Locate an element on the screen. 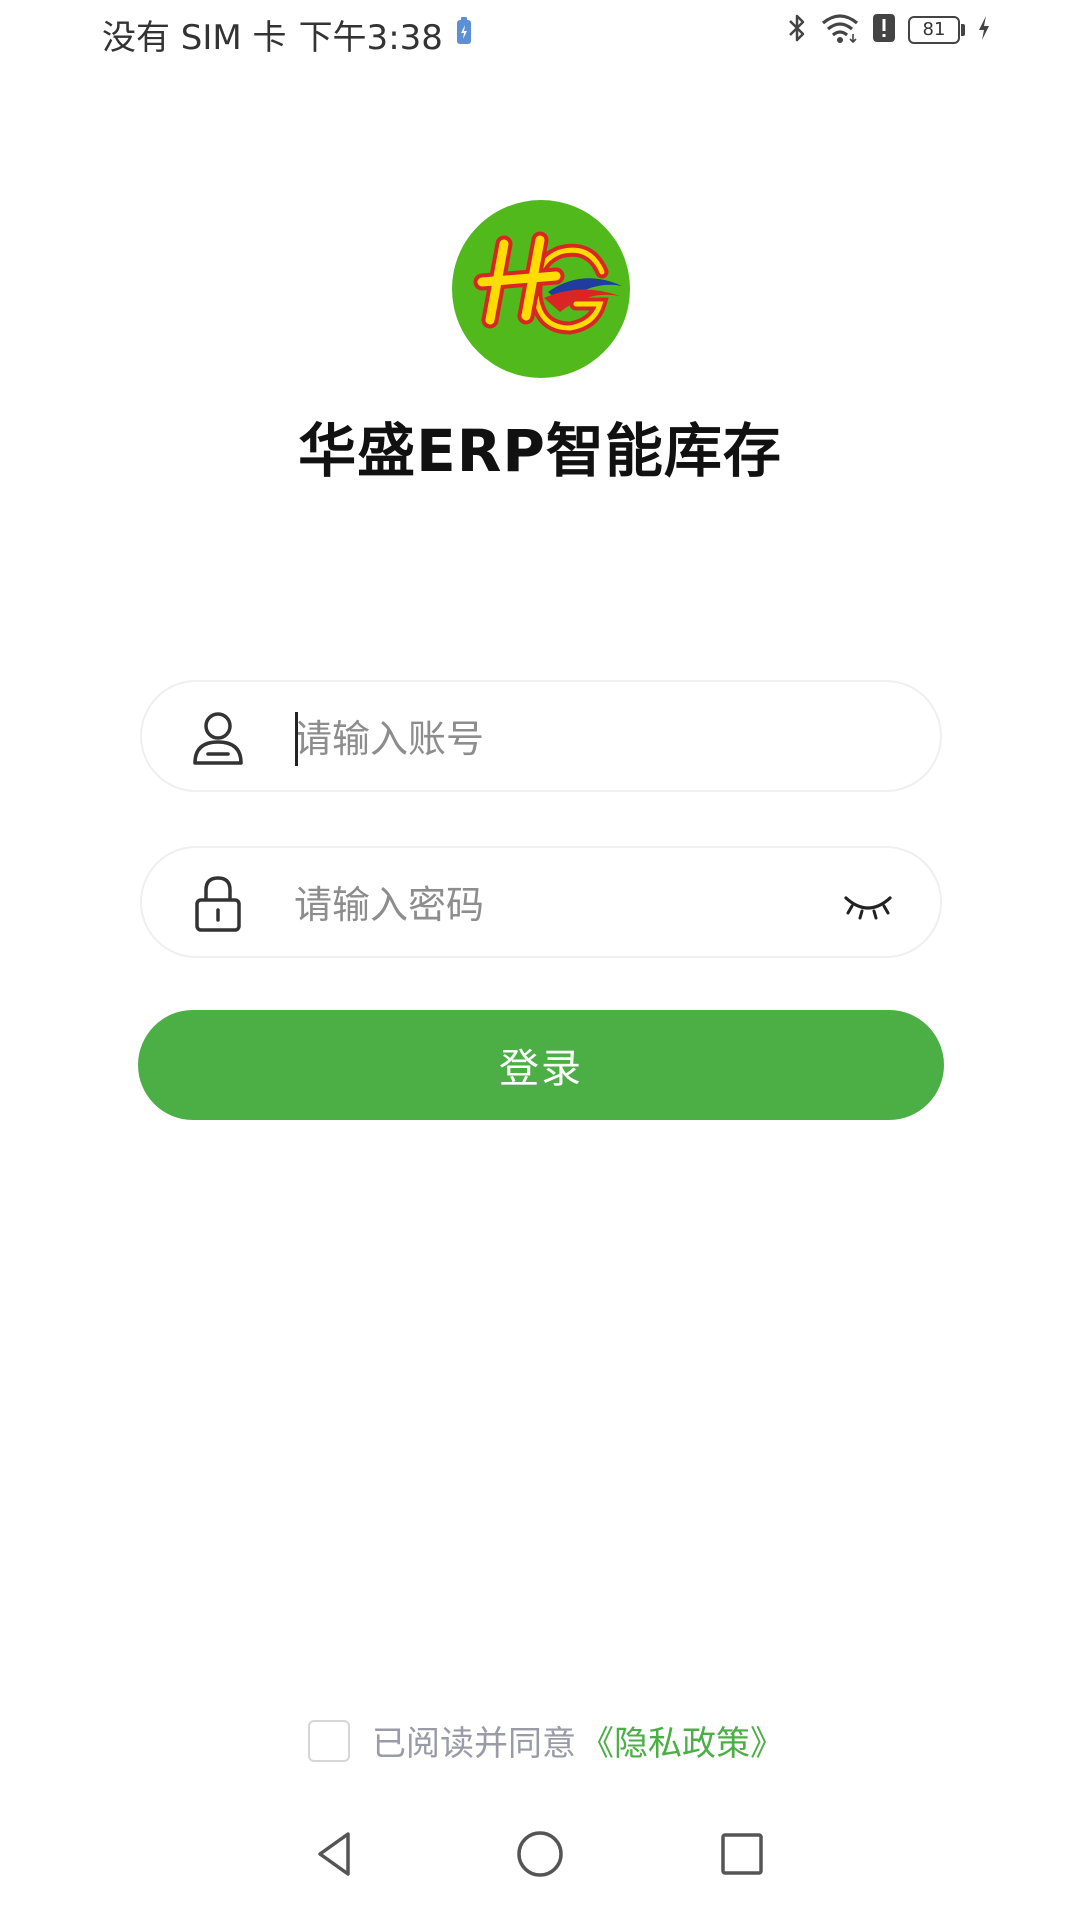 This screenshot has width=1080, height=1920. status-left: 没有 SIM 卡 下午3:38 is located at coordinates (287, 34).